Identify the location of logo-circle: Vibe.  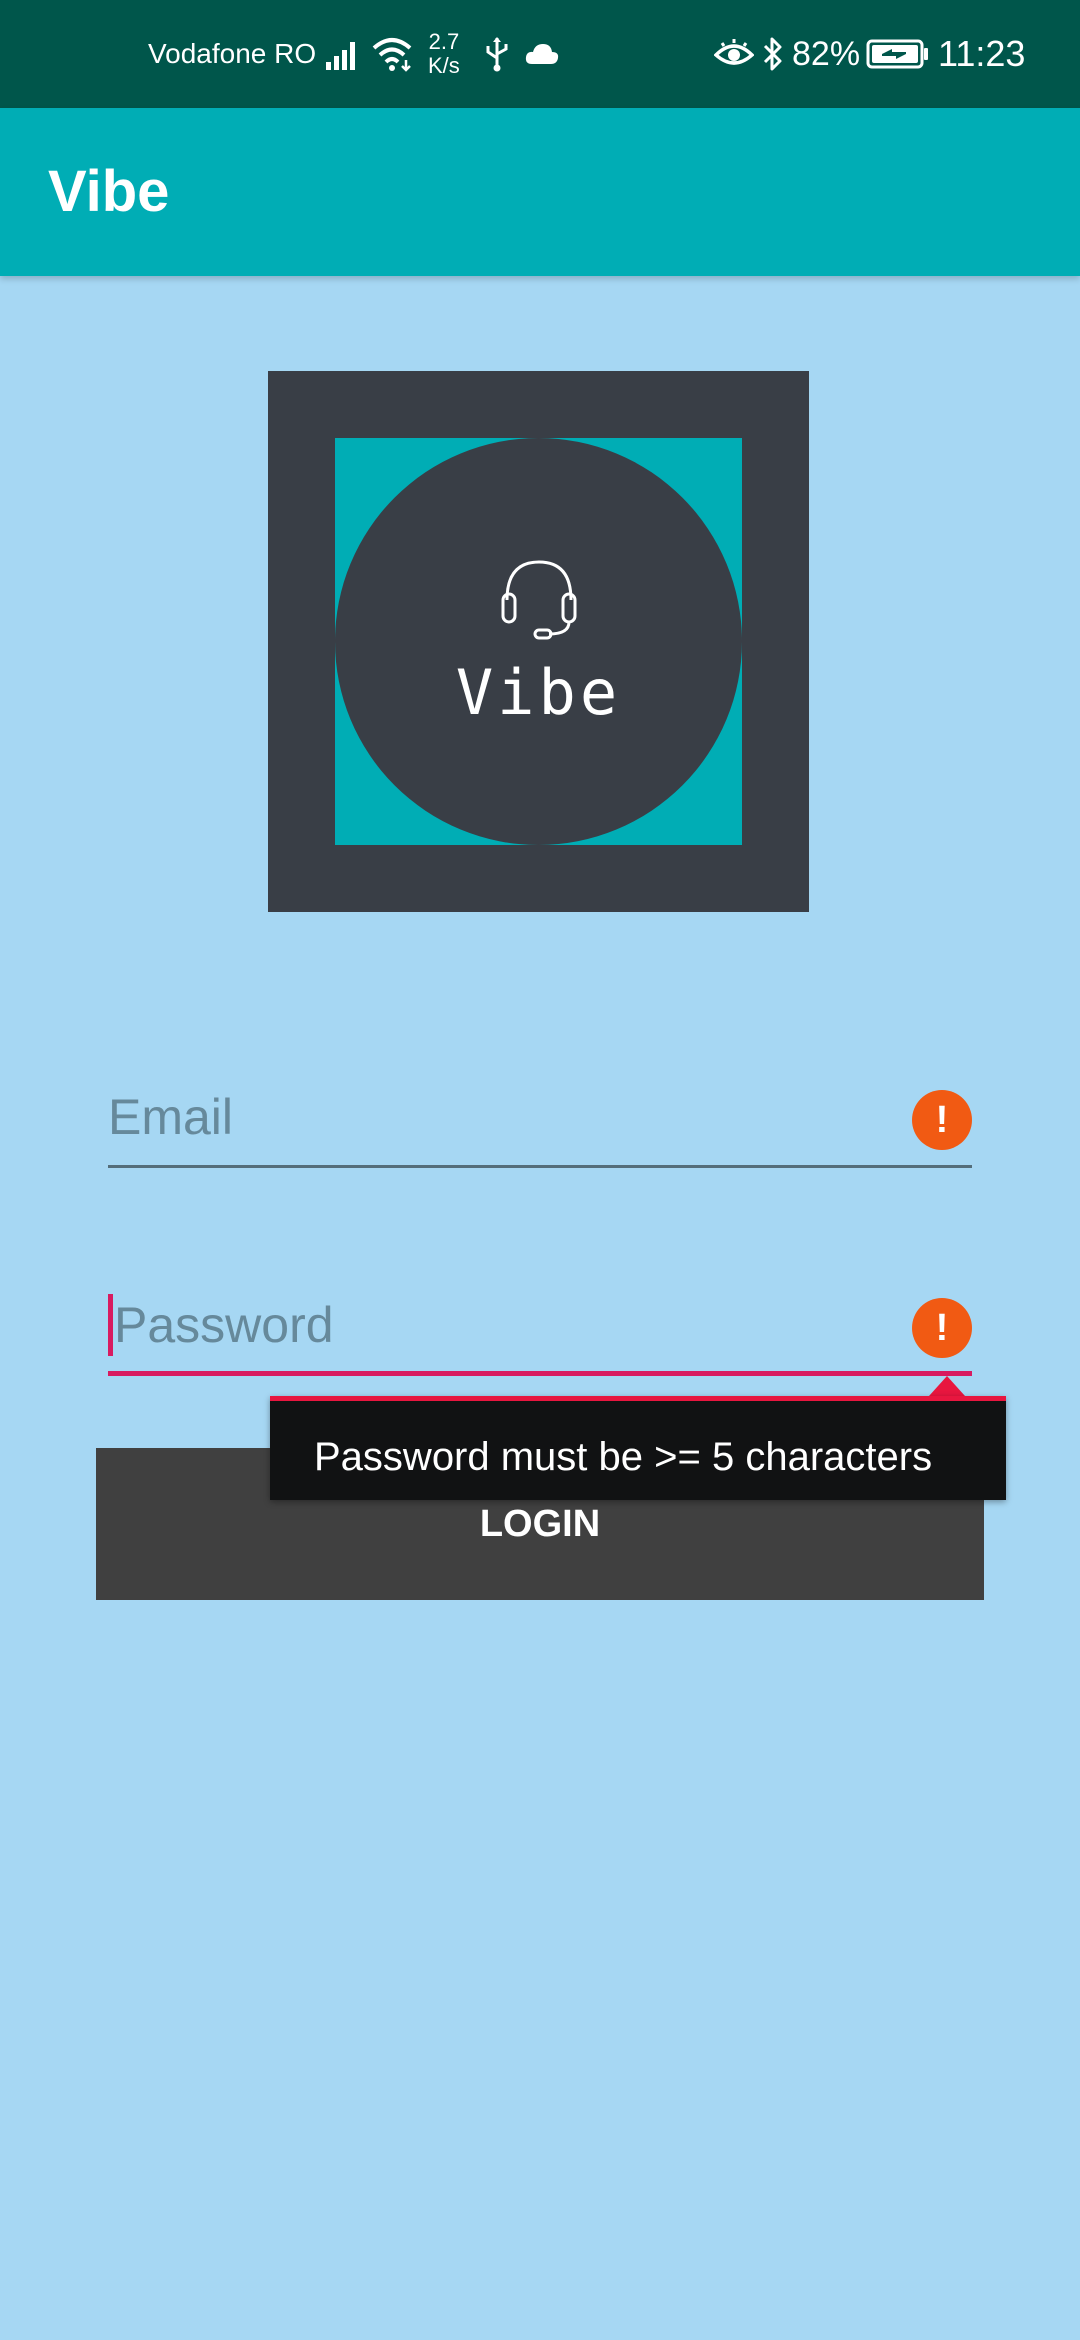
(538, 641).